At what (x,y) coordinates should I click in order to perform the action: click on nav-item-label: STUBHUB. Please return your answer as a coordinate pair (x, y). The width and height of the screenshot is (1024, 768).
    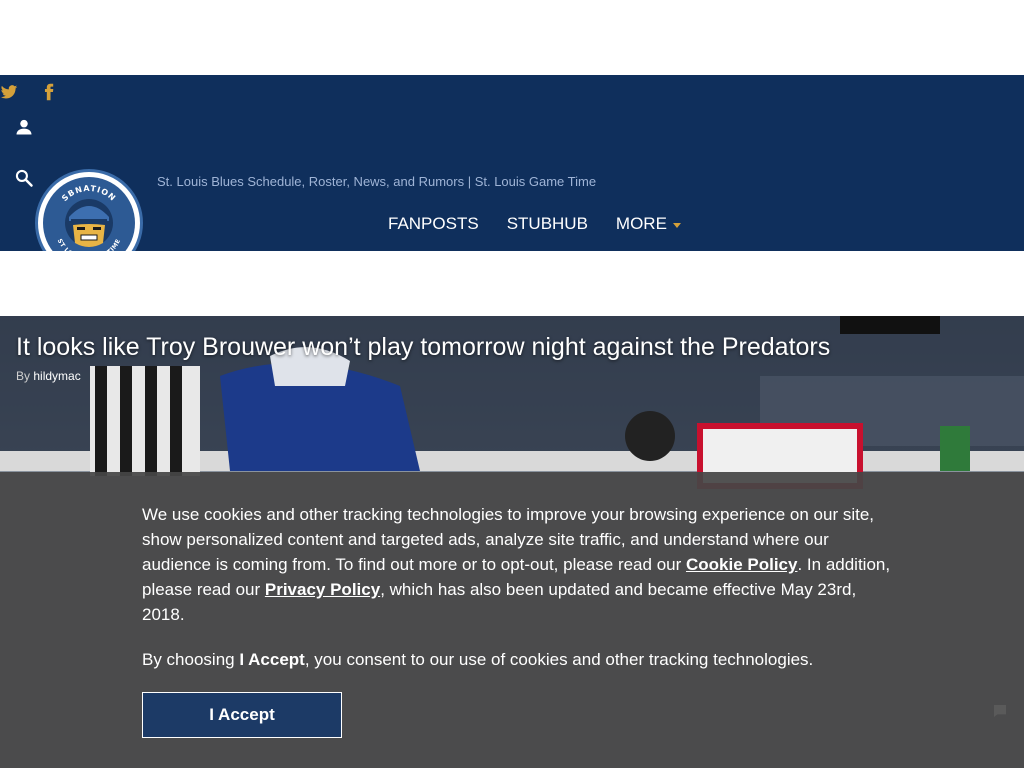
    Looking at the image, I should click on (547, 223).